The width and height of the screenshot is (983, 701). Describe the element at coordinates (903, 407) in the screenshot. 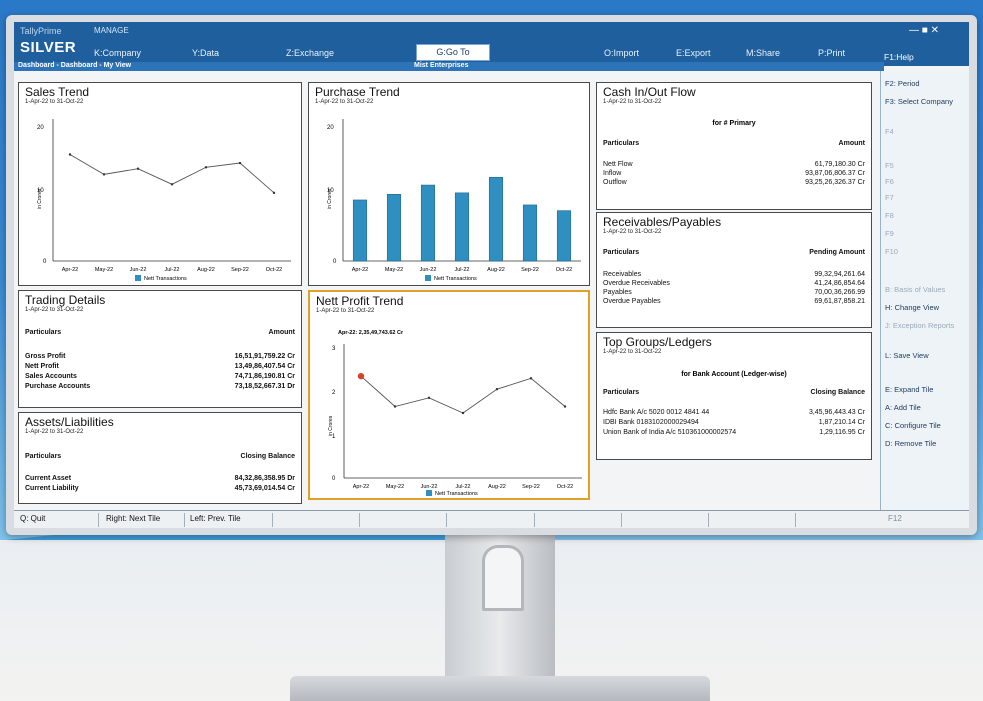

I see `add-tile-button: A: Add Tile` at that location.